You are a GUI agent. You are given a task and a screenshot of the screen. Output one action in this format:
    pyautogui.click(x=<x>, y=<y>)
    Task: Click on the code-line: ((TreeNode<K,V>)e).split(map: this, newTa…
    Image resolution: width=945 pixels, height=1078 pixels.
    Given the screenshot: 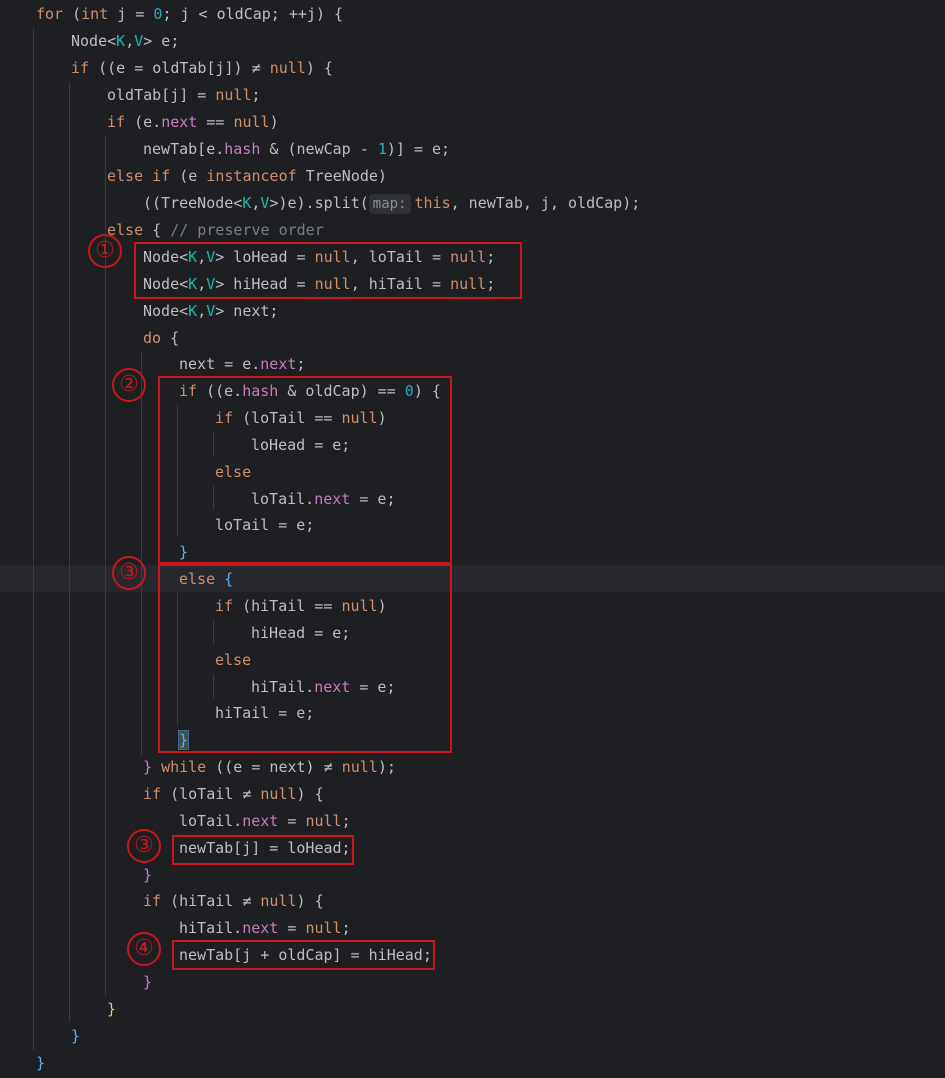 What is the action you would take?
    pyautogui.click(x=472, y=203)
    